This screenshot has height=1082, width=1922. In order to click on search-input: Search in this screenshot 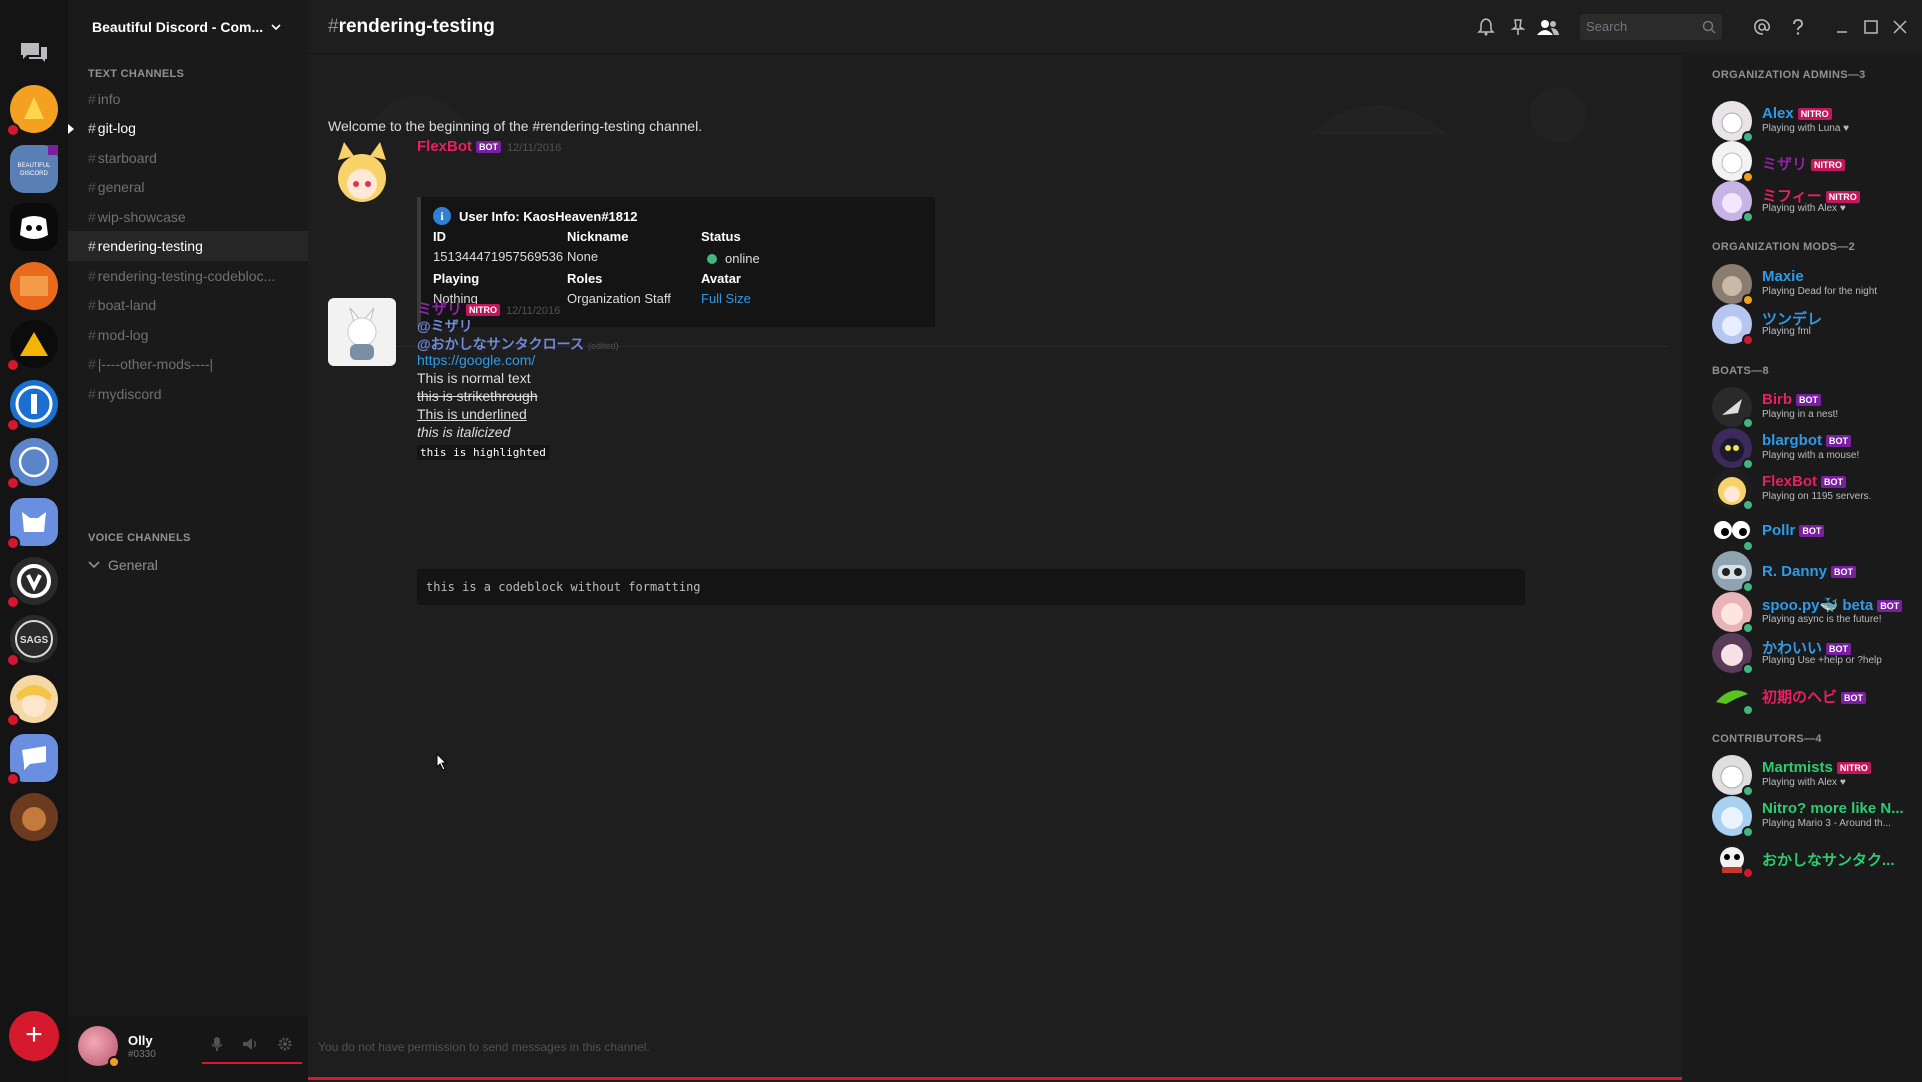, I will do `click(1651, 27)`.